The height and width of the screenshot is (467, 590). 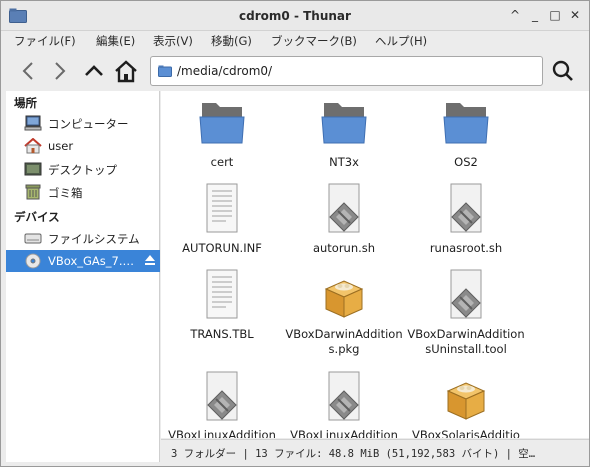 I want to click on title-bar: cdrom0 - Thunar ^ _ □ ✕, so click(x=295, y=16).